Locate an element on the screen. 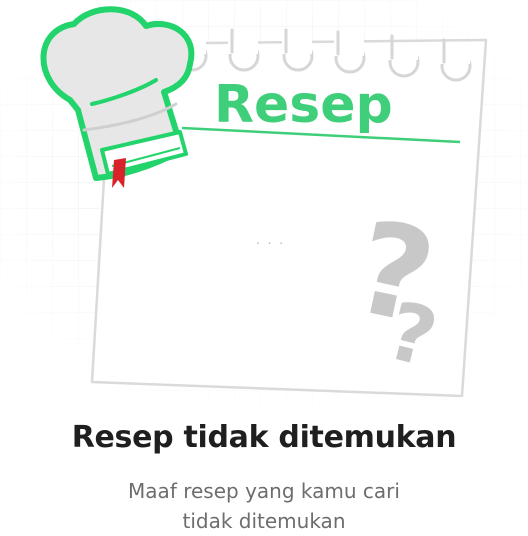 This screenshot has height=536, width=528. notepad-placeholder: . . . is located at coordinates (270, 240).